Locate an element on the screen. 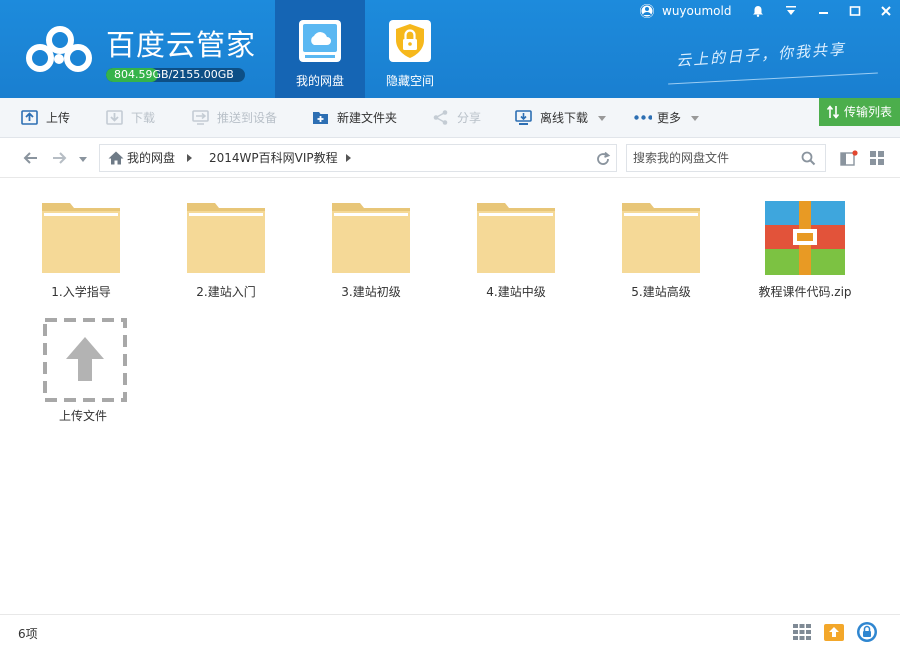 This screenshot has width=900, height=647. more-dots-icon is located at coordinates (643, 117).